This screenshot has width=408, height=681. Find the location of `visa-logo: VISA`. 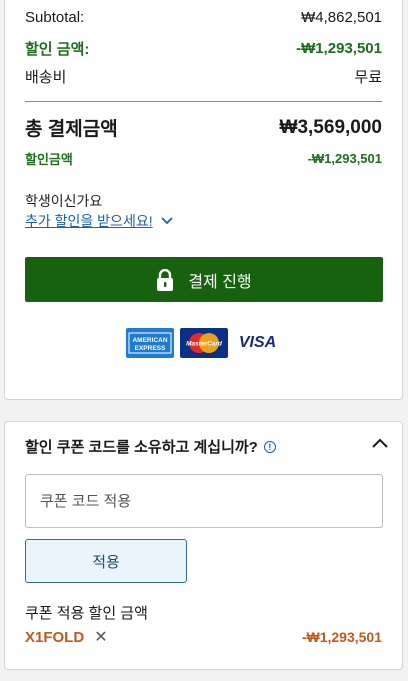

visa-logo: VISA is located at coordinates (257, 343).